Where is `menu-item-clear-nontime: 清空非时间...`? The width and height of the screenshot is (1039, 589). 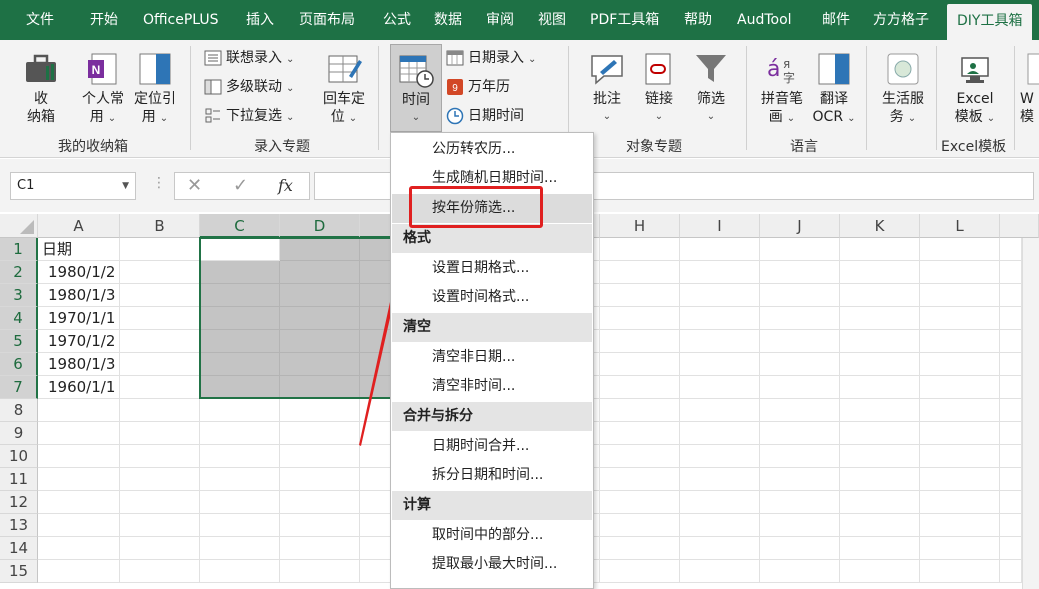
menu-item-clear-nontime: 清空非时间... is located at coordinates (492, 386).